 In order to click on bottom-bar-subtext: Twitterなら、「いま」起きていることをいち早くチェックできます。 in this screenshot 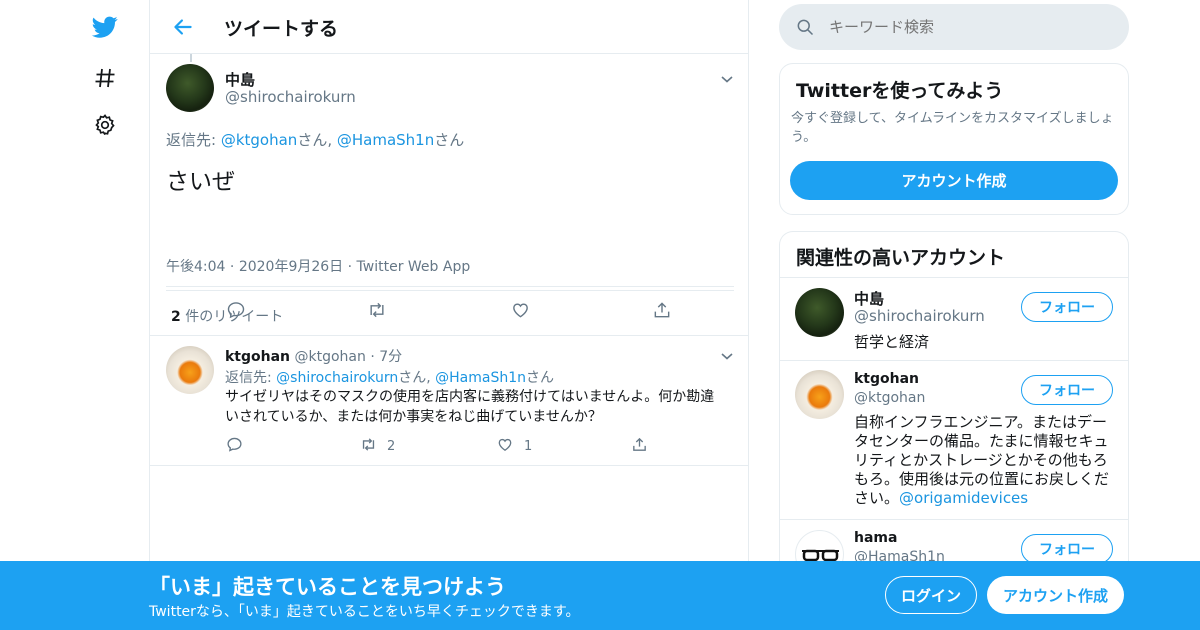, I will do `click(364, 612)`.